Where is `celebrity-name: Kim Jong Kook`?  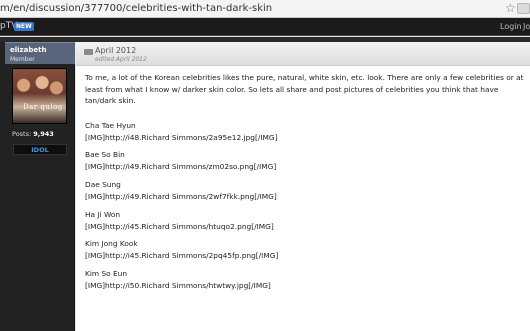 celebrity-name: Kim Jong Kook is located at coordinates (111, 243).